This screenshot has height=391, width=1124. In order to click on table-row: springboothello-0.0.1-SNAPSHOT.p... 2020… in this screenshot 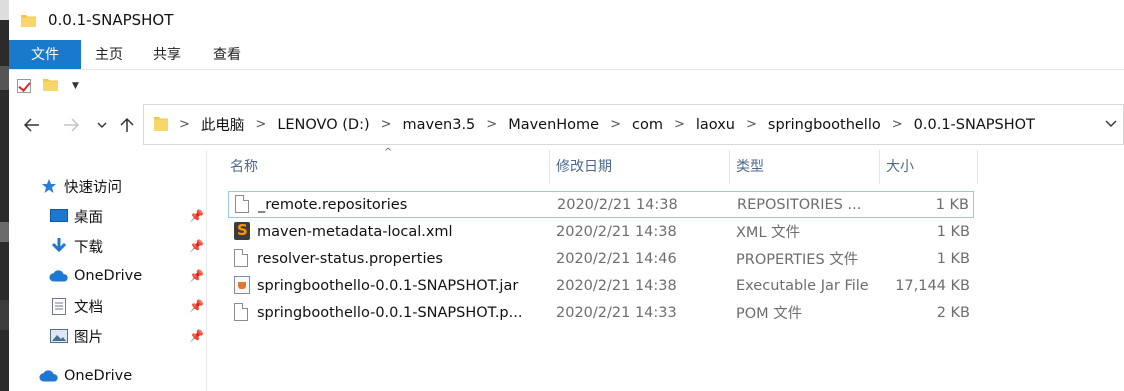, I will do `click(601, 312)`.